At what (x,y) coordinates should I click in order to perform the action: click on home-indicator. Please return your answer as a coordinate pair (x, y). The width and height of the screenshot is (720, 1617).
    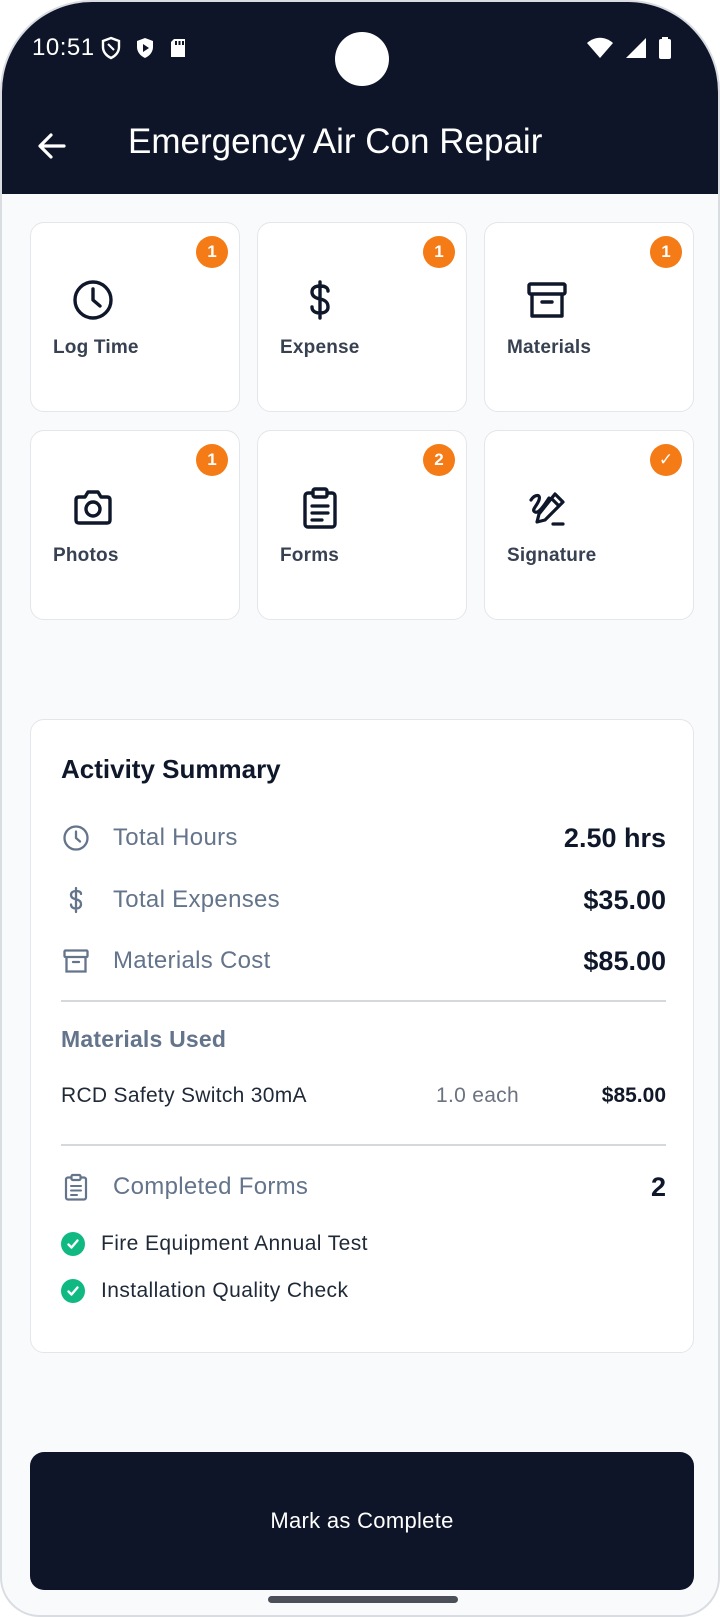
    Looking at the image, I should click on (363, 1599).